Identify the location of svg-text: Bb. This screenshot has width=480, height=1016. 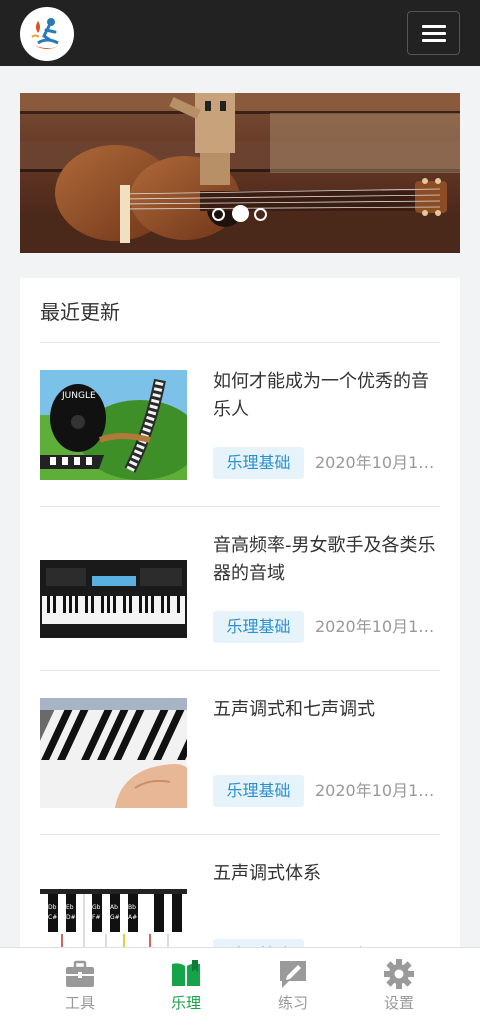
(132, 907).